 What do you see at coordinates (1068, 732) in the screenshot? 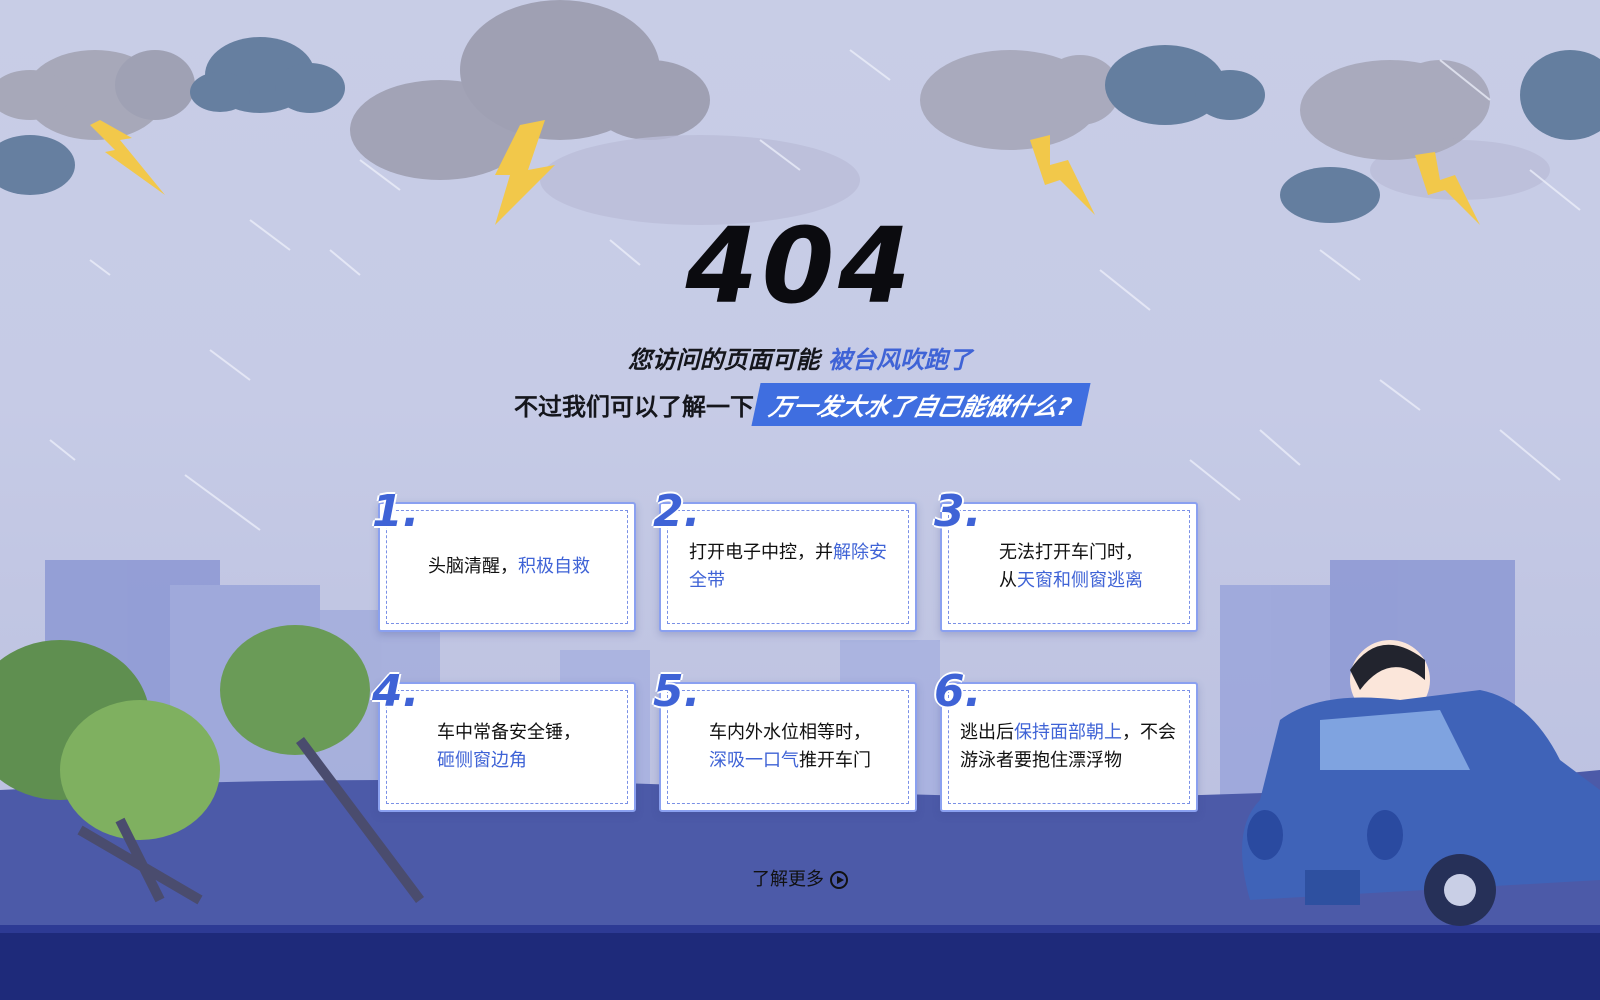
I see `tip-text-highlight: 保持面部朝上` at bounding box center [1068, 732].